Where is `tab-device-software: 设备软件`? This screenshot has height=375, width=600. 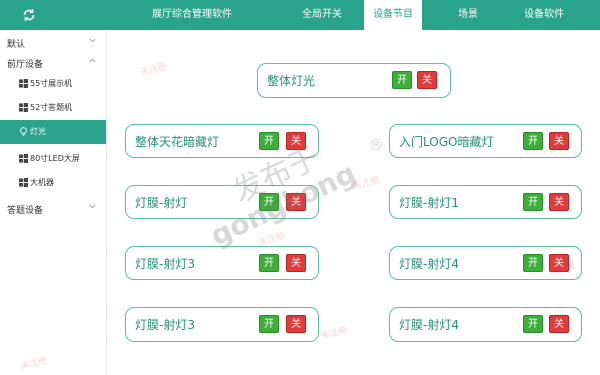
tab-device-software: 设备软件 is located at coordinates (544, 15).